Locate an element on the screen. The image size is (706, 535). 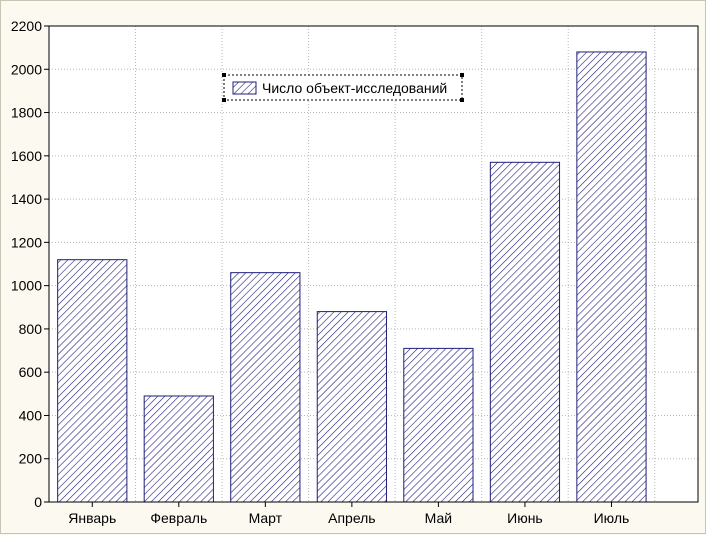
y-tick-label: 600 is located at coordinates (31, 372).